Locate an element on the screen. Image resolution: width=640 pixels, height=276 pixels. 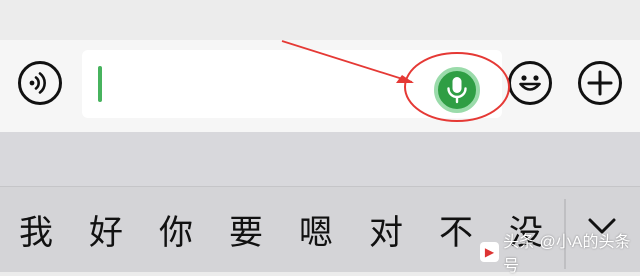
ime-candidate: 你 is located at coordinates (176, 233).